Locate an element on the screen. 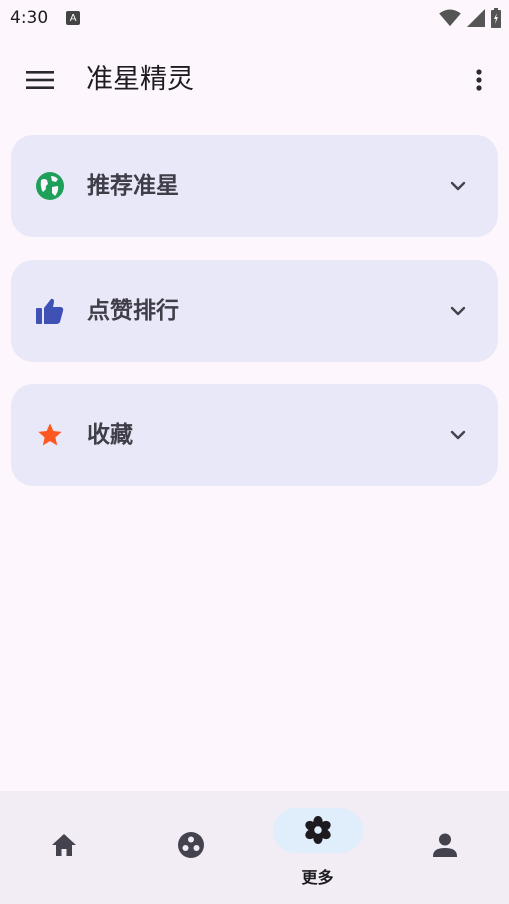 The width and height of the screenshot is (509, 904). cell-signal-icon is located at coordinates (476, 18).